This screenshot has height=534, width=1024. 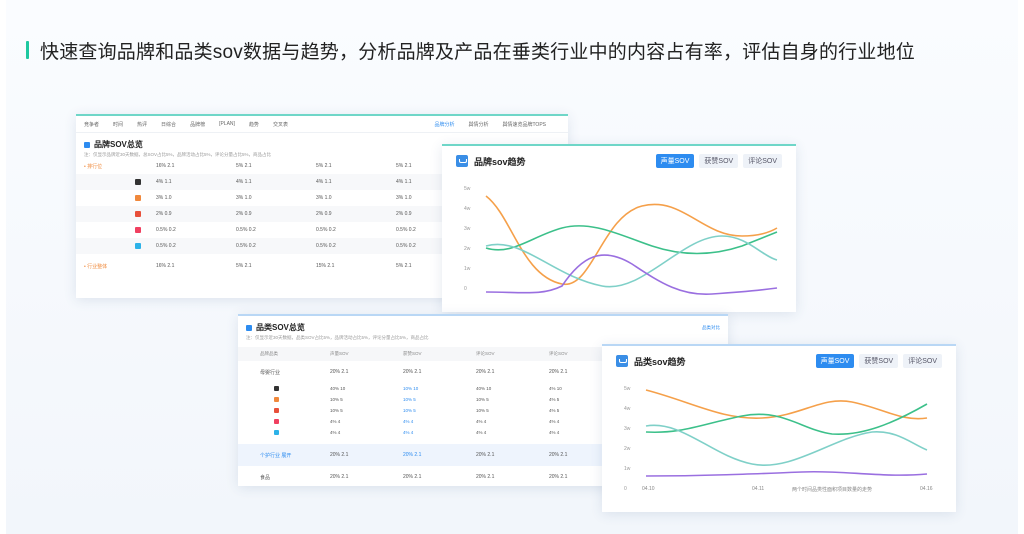 What do you see at coordinates (779, 361) in the screenshot?
I see `category-trend-header: 品类sov趋势 声量SOV 获赞SOV 评论SOV` at bounding box center [779, 361].